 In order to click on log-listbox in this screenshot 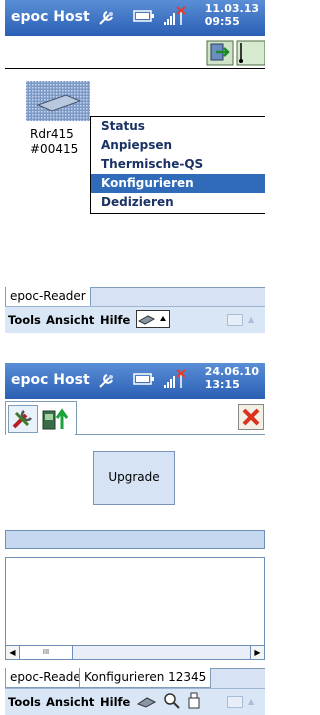, I will do `click(135, 602)`.